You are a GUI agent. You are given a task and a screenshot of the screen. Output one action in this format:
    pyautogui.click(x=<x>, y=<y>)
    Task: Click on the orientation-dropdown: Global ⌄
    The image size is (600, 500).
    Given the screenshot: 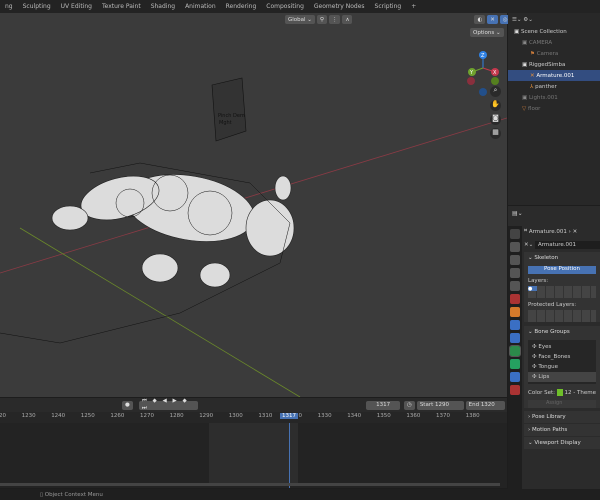 What is the action you would take?
    pyautogui.click(x=300, y=19)
    